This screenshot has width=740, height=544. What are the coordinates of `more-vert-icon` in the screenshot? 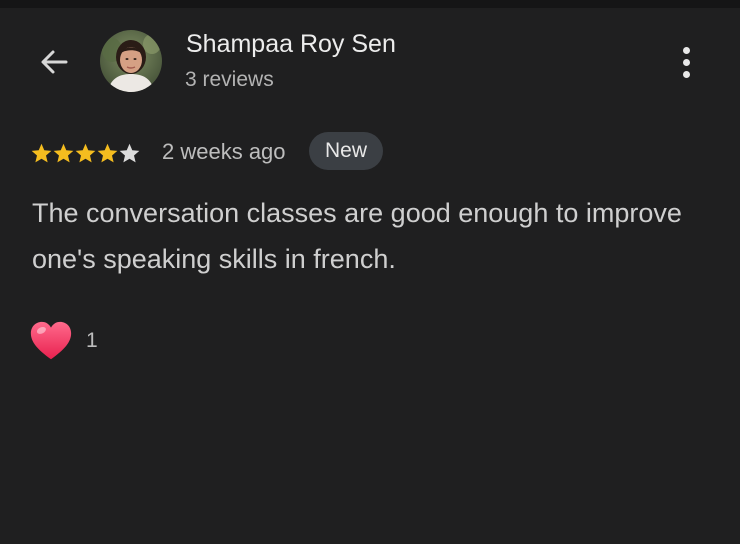 It's located at (686, 50).